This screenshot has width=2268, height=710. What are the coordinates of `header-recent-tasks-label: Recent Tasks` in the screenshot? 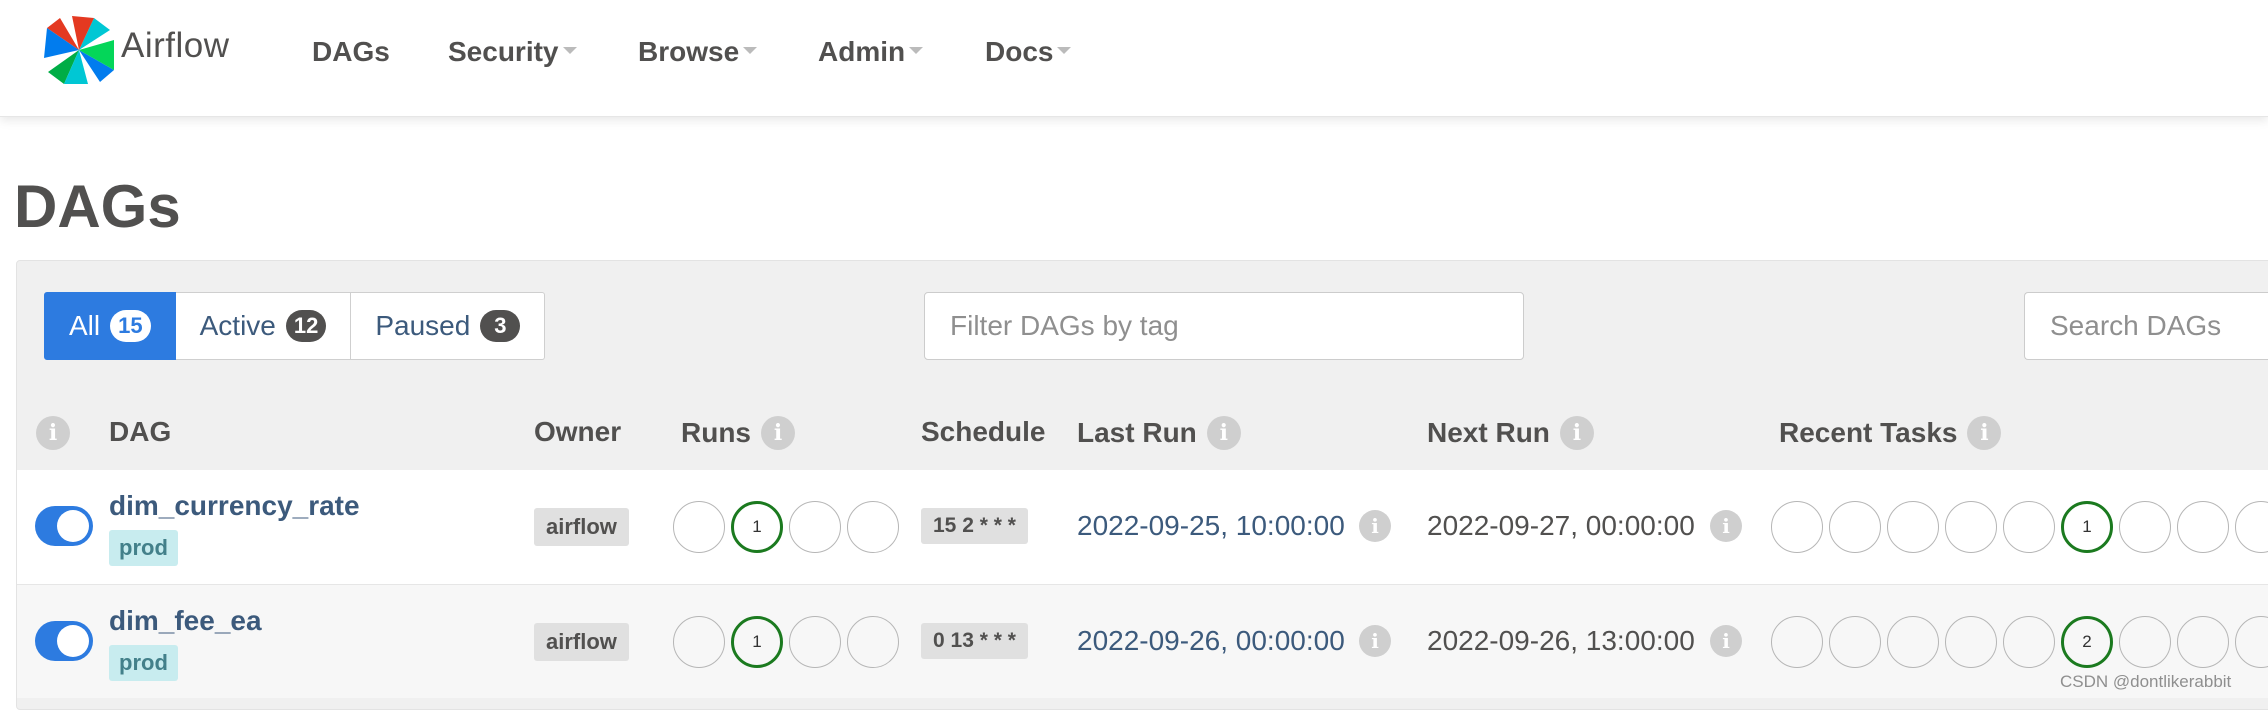 It's located at (1868, 432).